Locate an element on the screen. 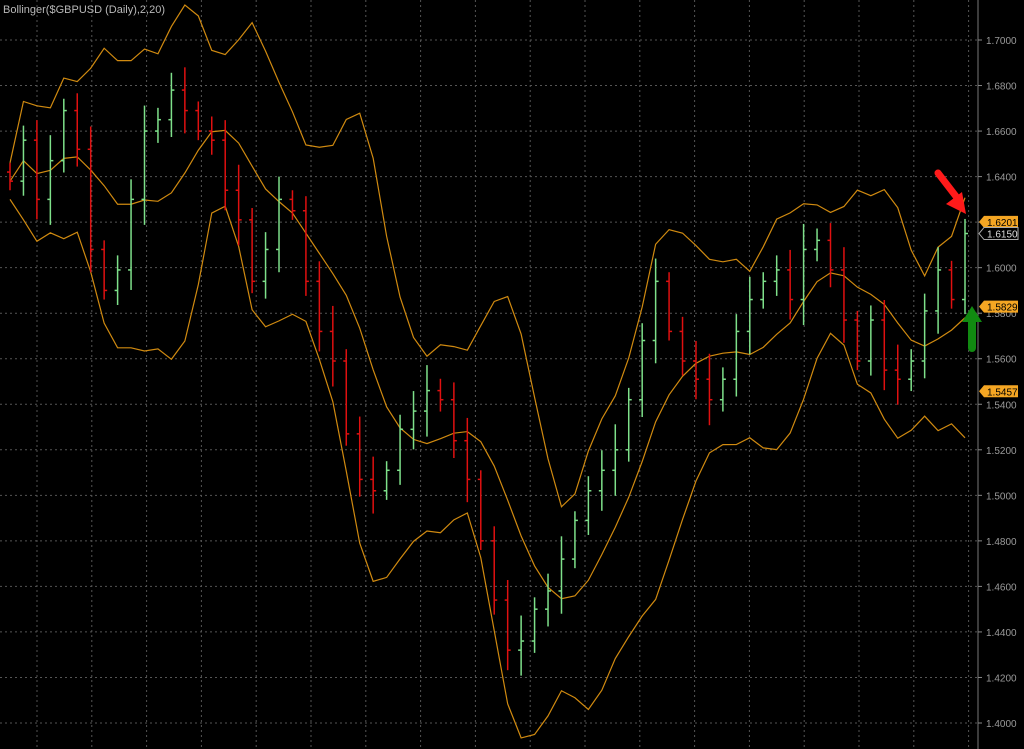 The image size is (1024, 749). chart-title: Bollinger($GBPUSD (Daily),2,20) is located at coordinates (84, 10).